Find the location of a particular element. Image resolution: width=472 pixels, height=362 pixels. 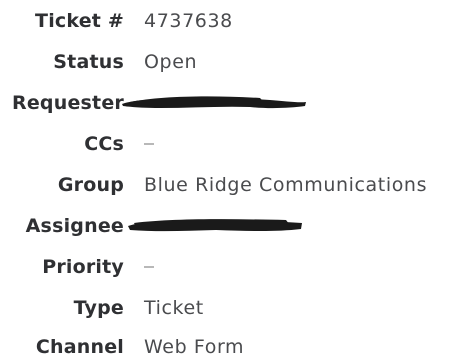

group-label: Group is located at coordinates (90, 185).